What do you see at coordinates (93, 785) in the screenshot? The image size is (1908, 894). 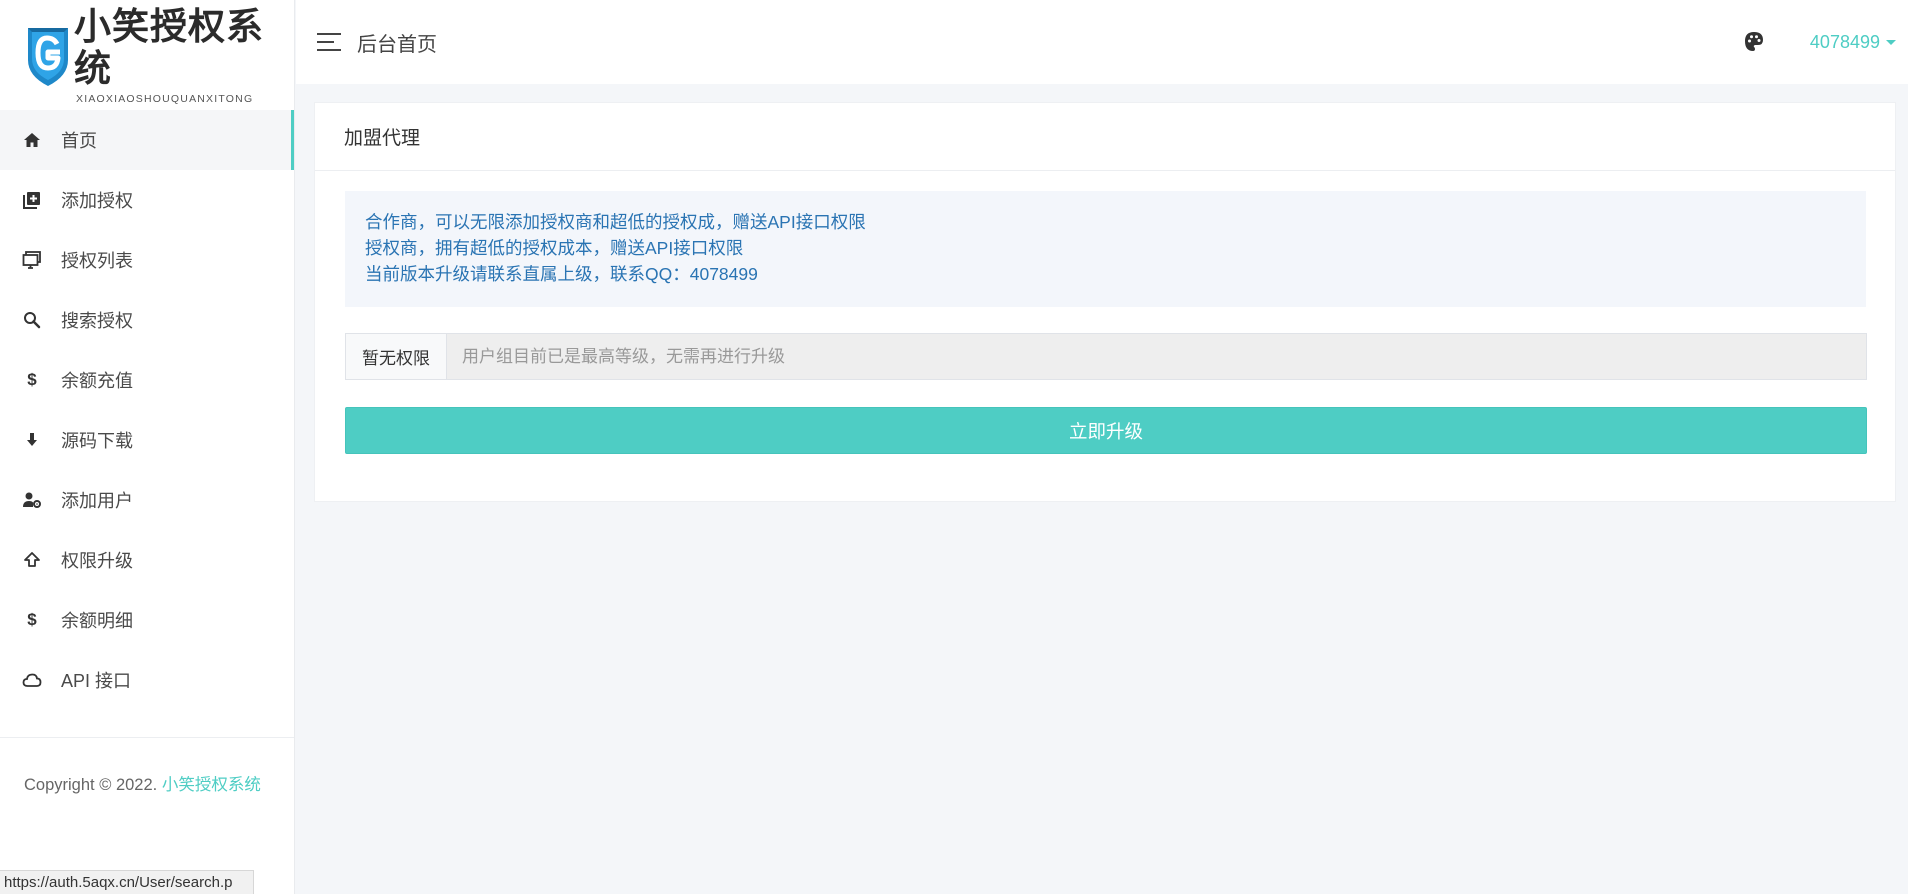 I see `copyright-text: Copyright © 2022.` at bounding box center [93, 785].